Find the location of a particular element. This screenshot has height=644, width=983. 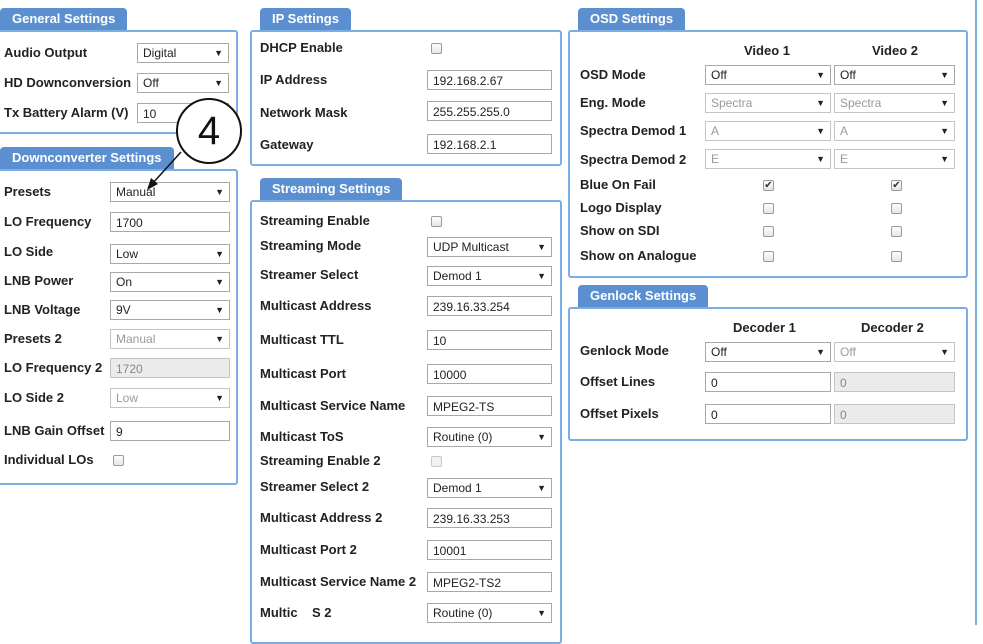

offset-lines-decoder-1-input: 0 is located at coordinates (768, 382).